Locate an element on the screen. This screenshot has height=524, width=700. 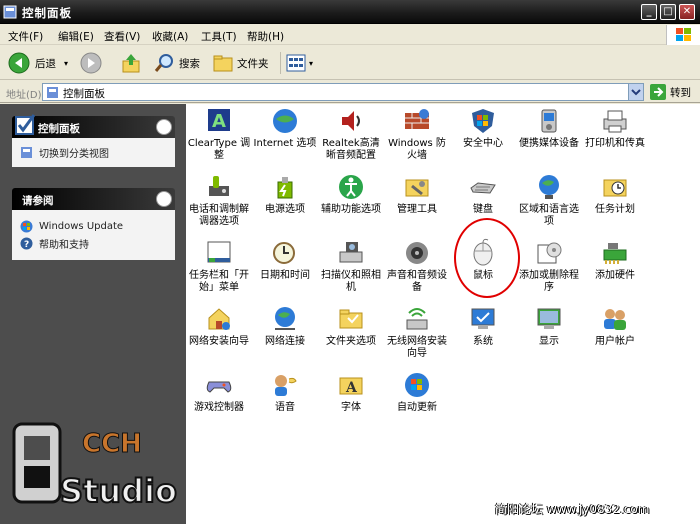
menu-edit: 编辑(E) is located at coordinates (76, 36).